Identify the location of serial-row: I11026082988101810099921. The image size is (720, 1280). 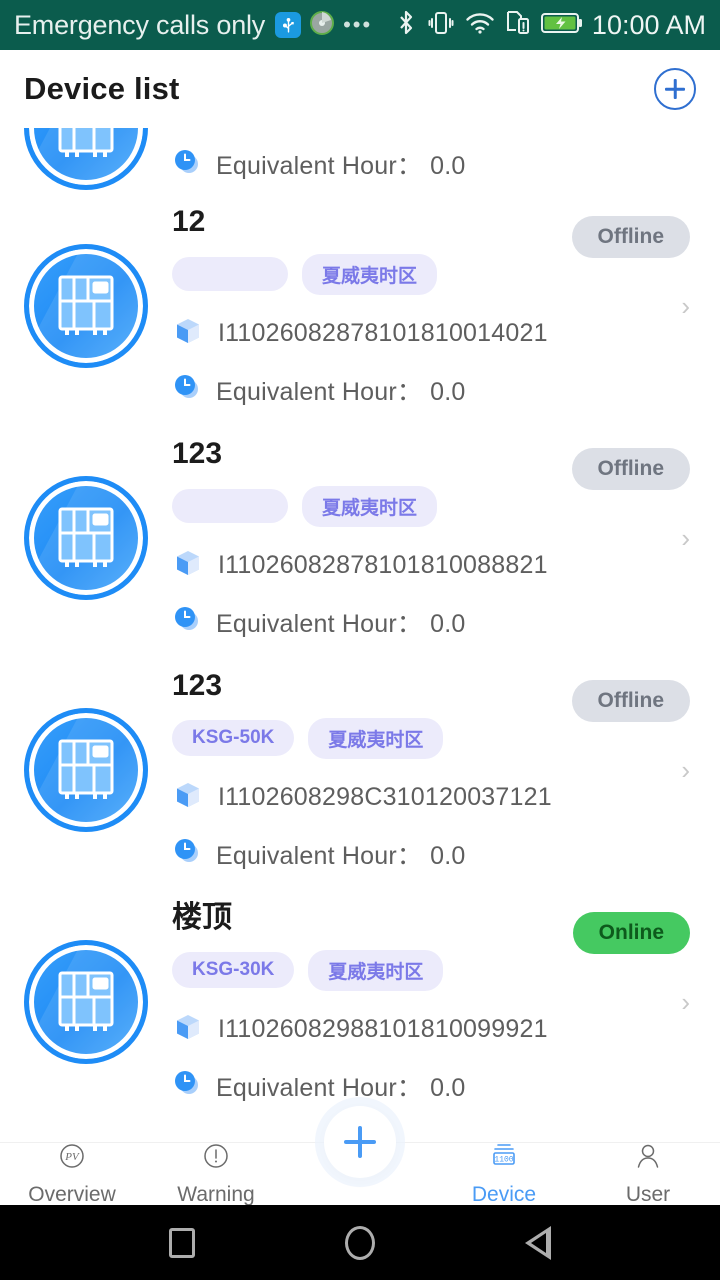
(429, 1029).